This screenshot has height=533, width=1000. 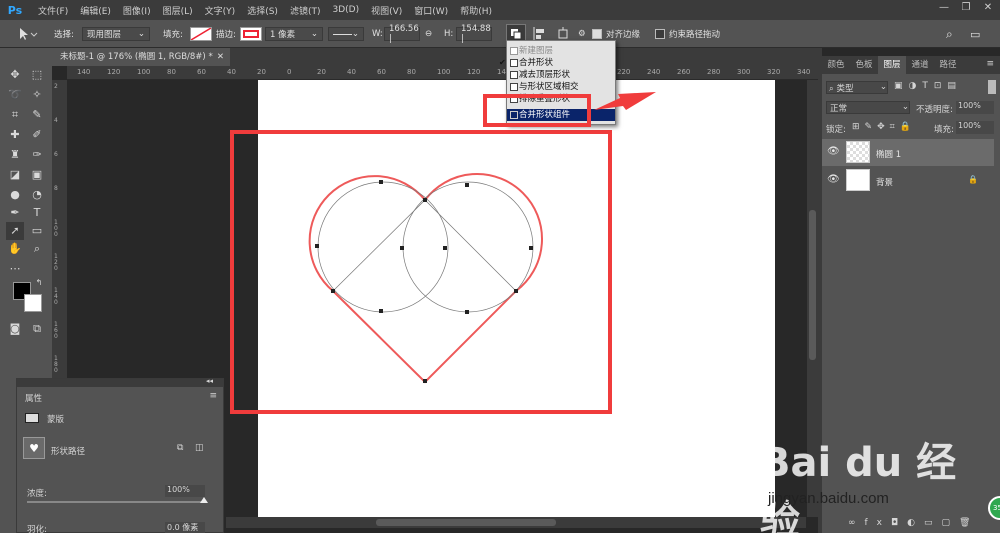 What do you see at coordinates (15, 95) in the screenshot?
I see `lasso-tool-icon: ➰` at bounding box center [15, 95].